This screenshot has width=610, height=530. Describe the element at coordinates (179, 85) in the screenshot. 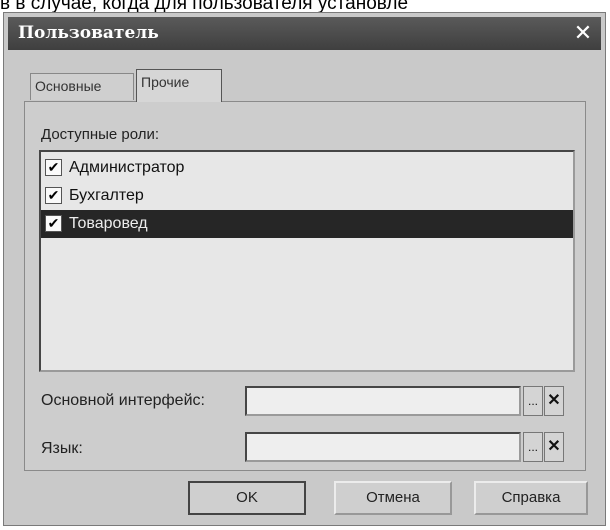

I see `tab-other: Прочие` at that location.